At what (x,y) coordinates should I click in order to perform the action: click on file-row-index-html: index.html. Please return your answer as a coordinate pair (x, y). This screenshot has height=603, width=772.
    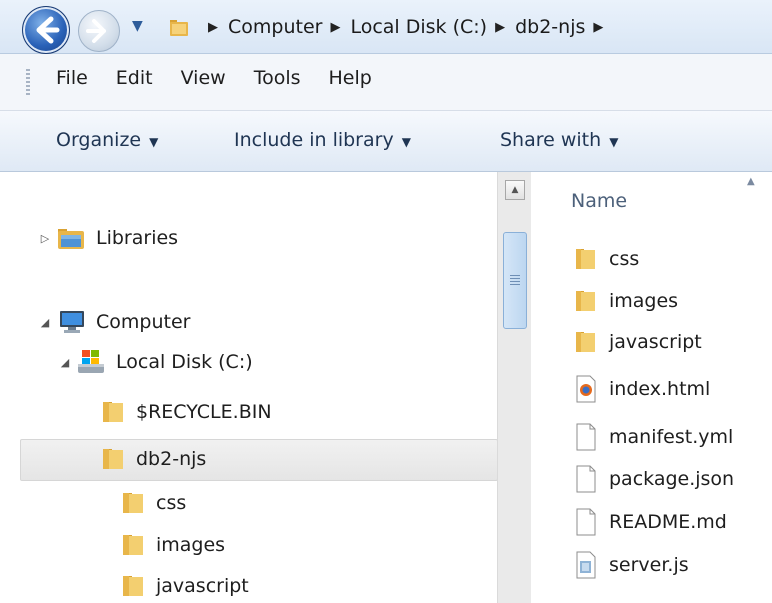
    Looking at the image, I should click on (642, 389).